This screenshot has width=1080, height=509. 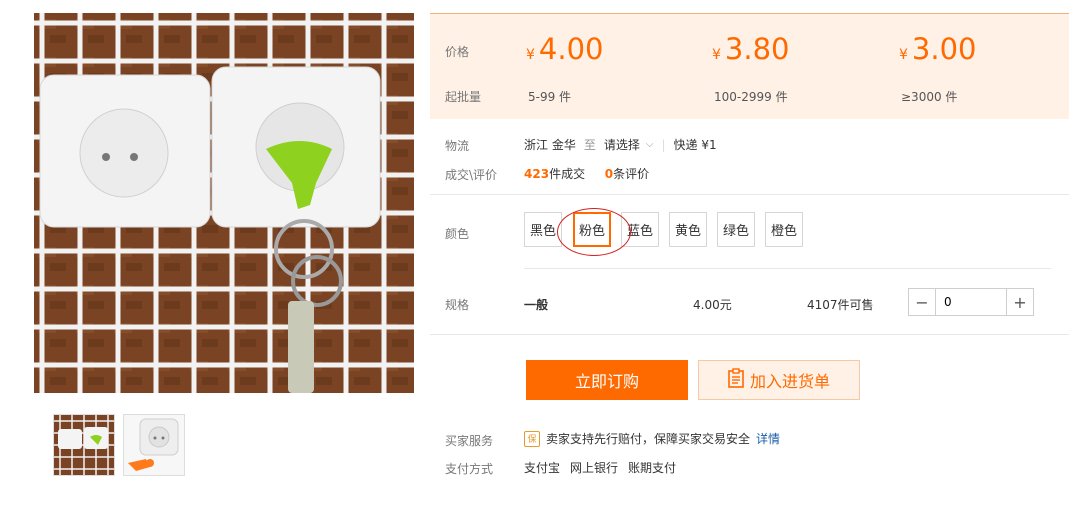 I want to click on price-value: 3.00, so click(x=944, y=49).